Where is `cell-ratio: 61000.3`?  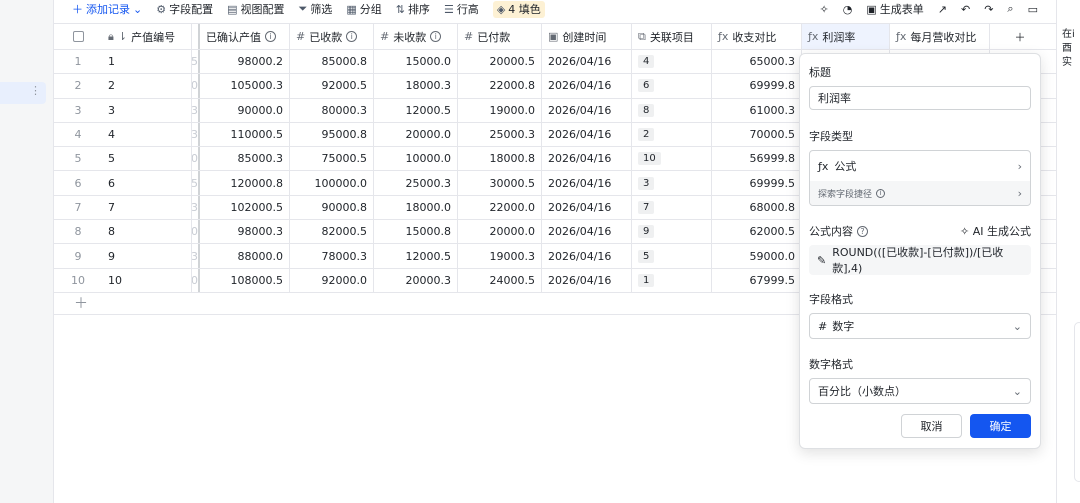
cell-ratio: 61000.3 is located at coordinates (757, 110).